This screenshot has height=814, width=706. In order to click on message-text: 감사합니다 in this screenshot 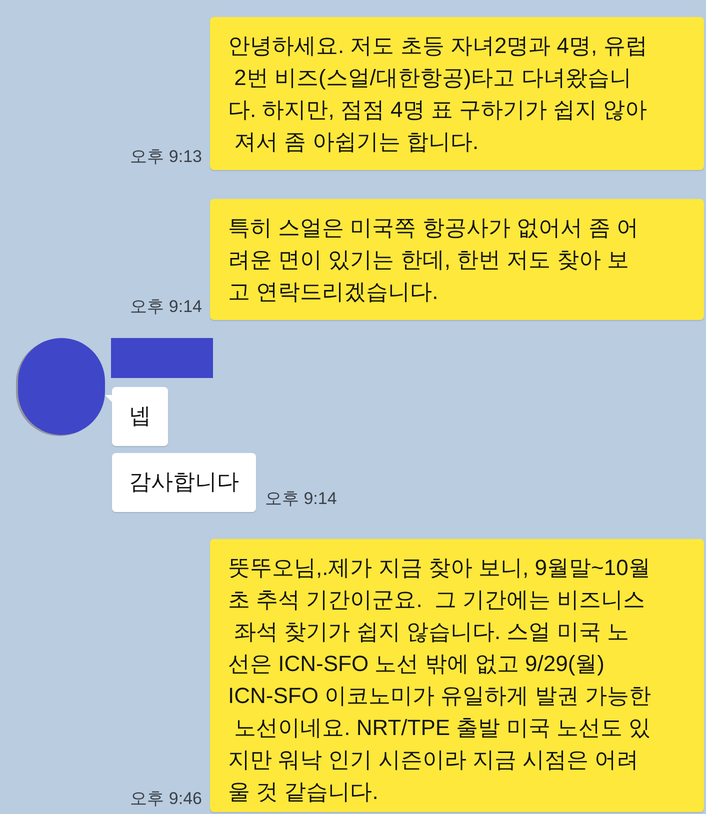, I will do `click(184, 482)`.